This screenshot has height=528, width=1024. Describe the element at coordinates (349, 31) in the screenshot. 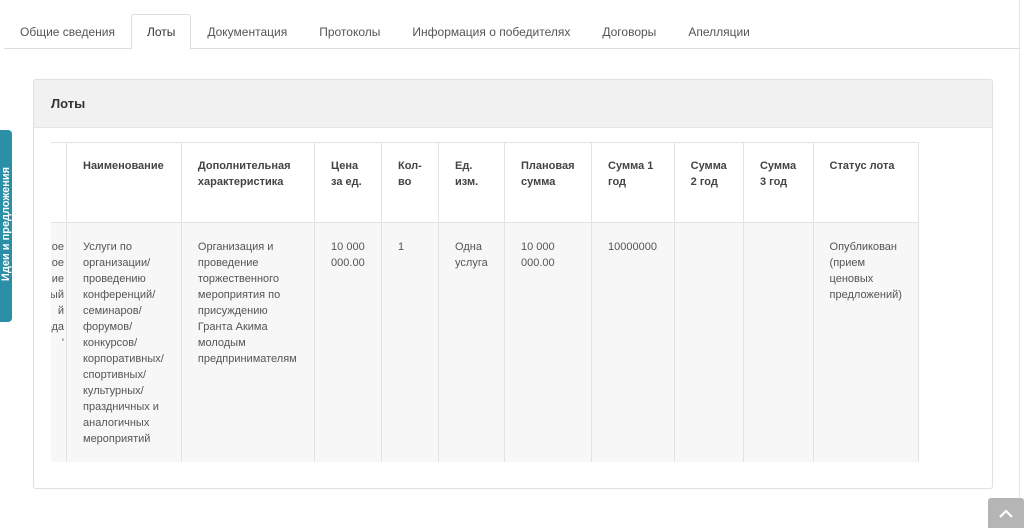

I see `tab-protocols: Протоколы` at that location.